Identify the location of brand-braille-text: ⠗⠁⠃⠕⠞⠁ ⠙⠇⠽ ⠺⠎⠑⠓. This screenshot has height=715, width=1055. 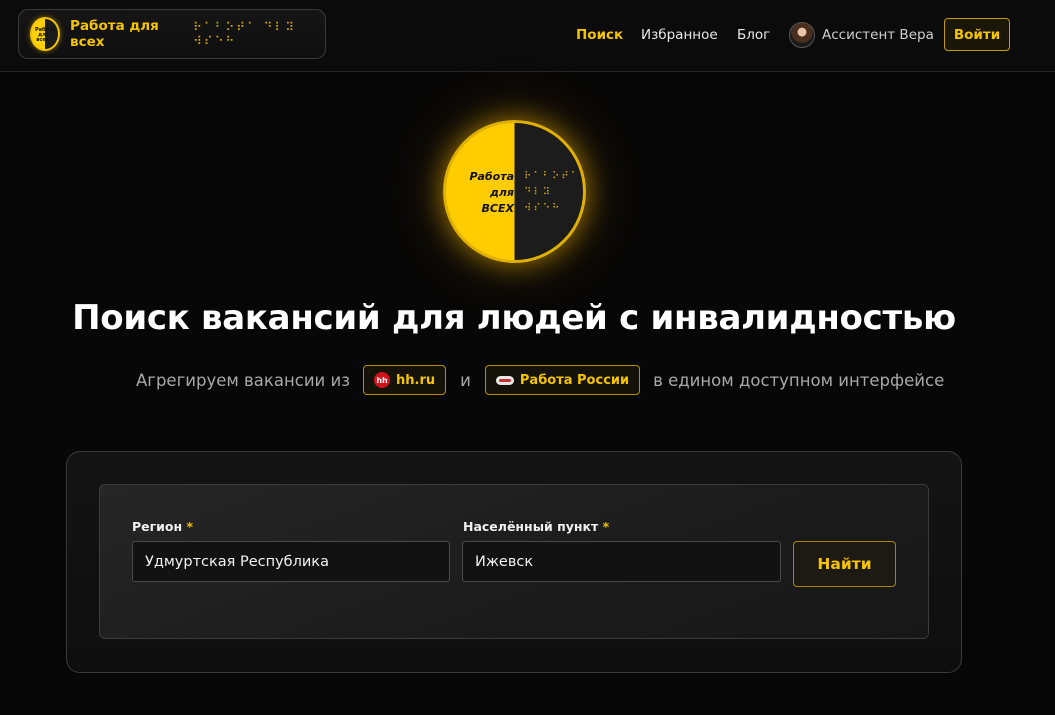
(245, 34).